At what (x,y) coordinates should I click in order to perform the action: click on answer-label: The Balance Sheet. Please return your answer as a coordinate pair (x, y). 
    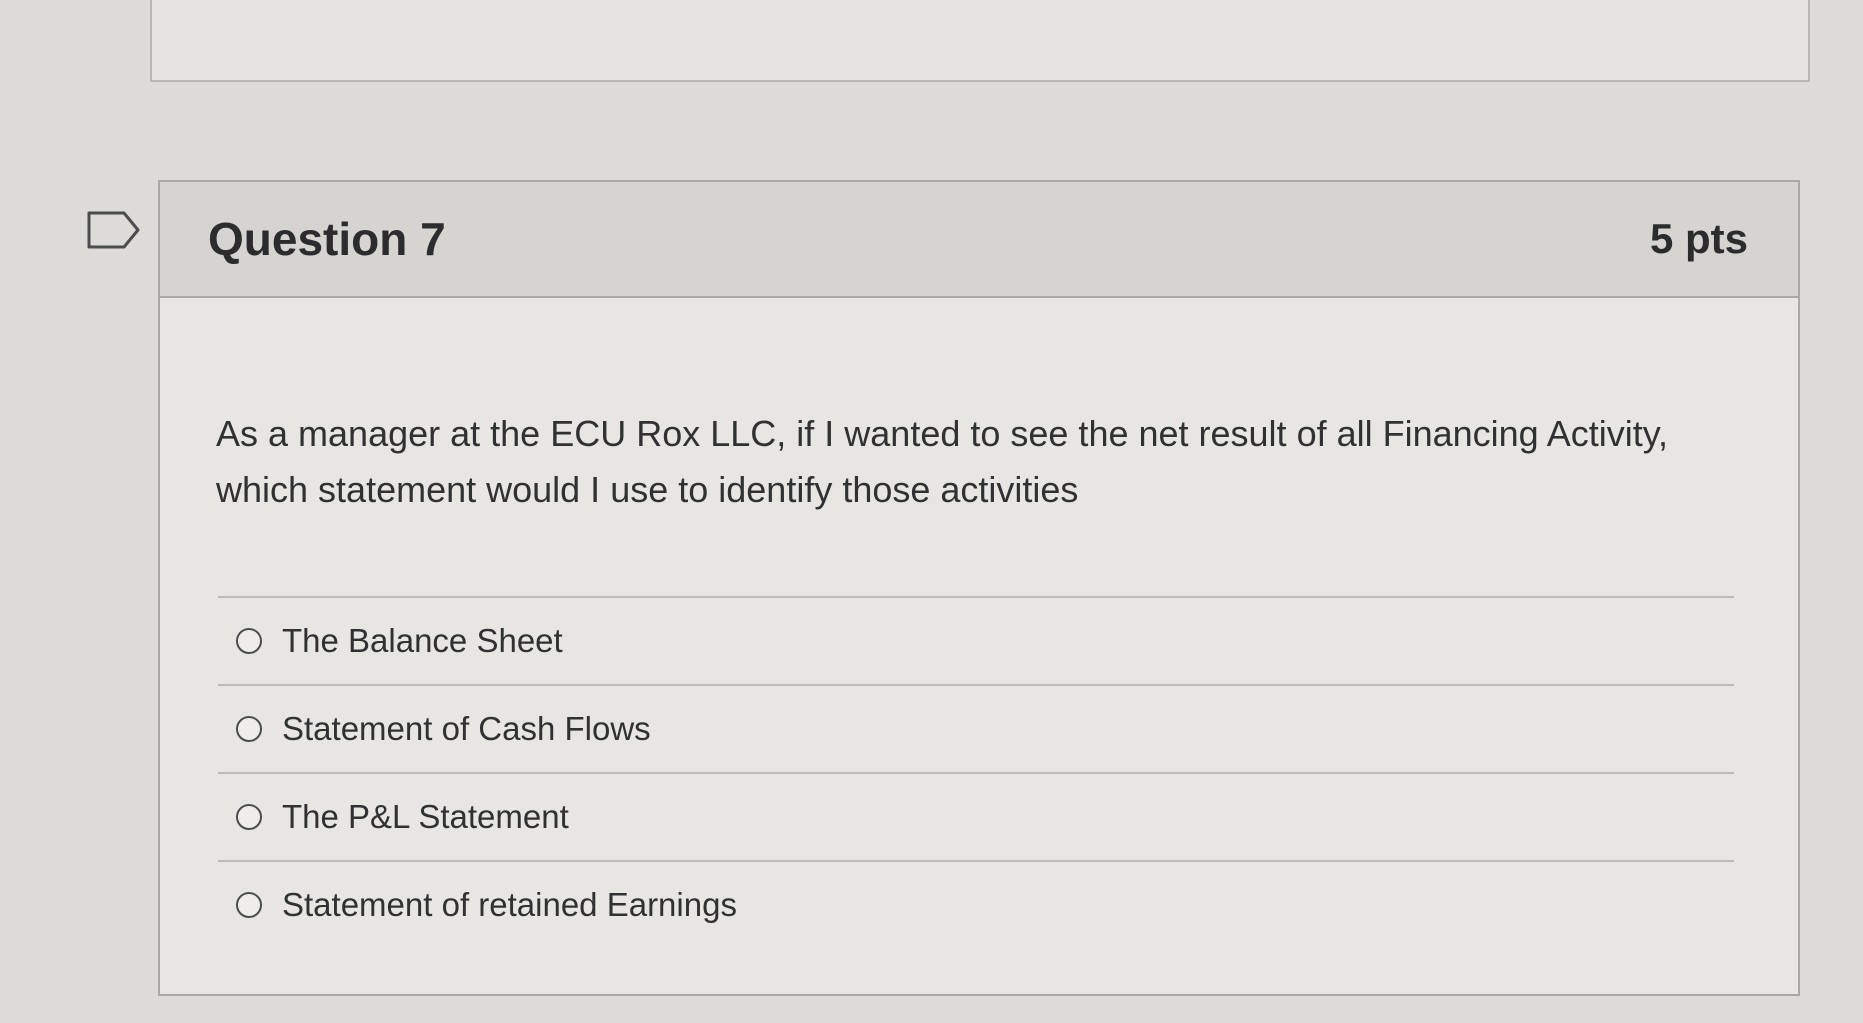
    Looking at the image, I should click on (422, 640).